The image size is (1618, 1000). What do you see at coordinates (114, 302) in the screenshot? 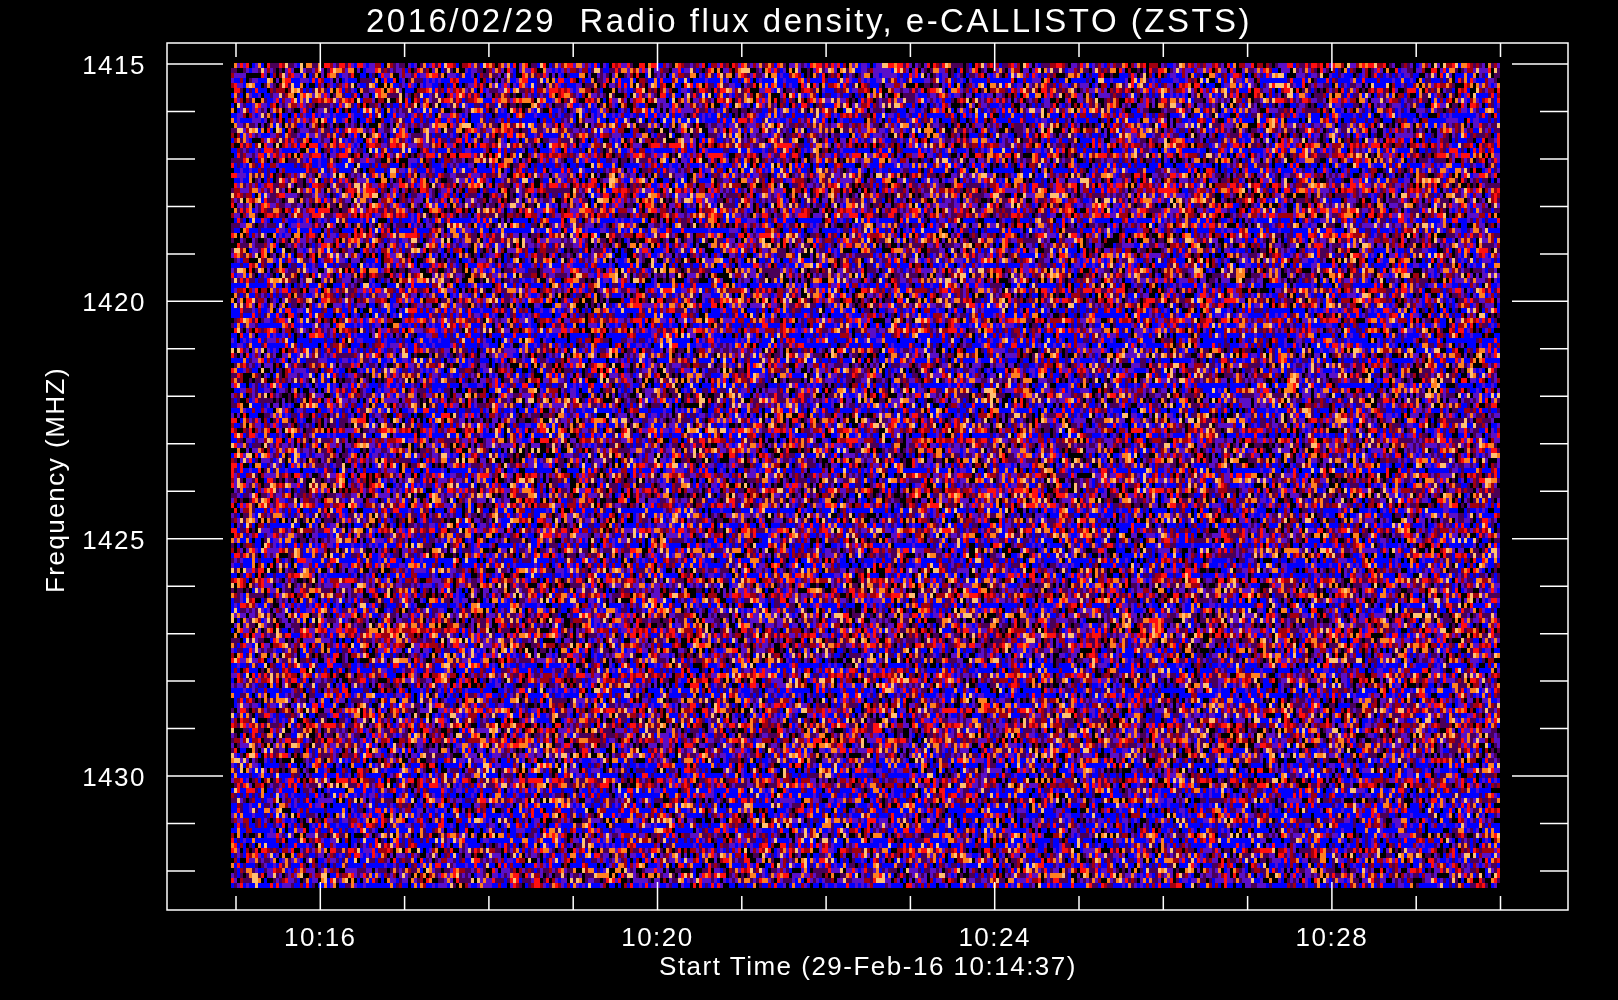
I see `y-tick-label: 1420` at bounding box center [114, 302].